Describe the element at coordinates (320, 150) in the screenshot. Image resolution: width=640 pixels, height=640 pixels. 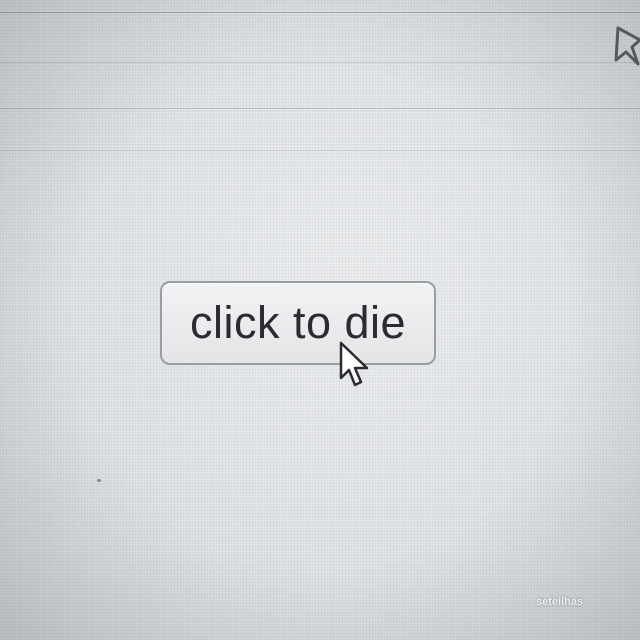
I see `content-divider` at that location.